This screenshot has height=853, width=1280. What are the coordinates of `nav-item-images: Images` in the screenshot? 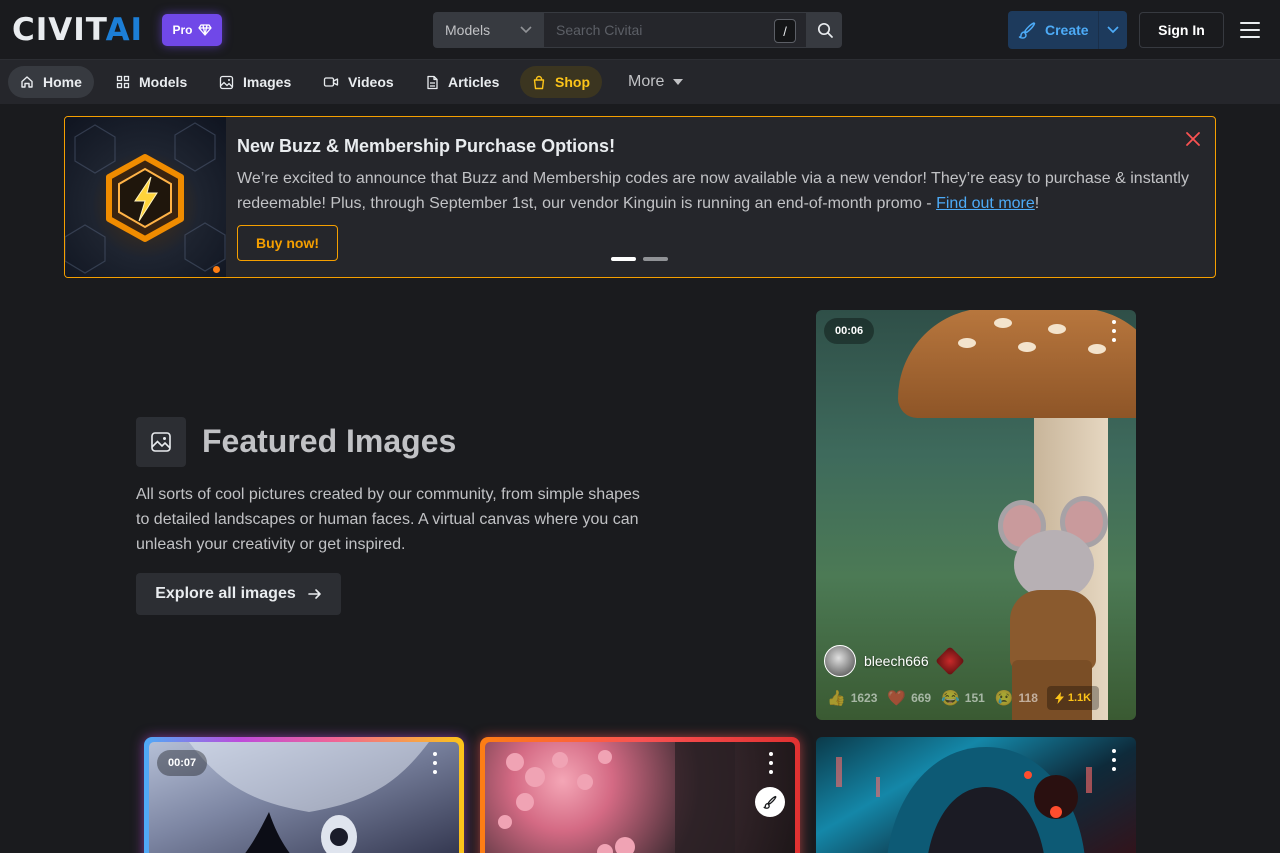 It's located at (255, 82).